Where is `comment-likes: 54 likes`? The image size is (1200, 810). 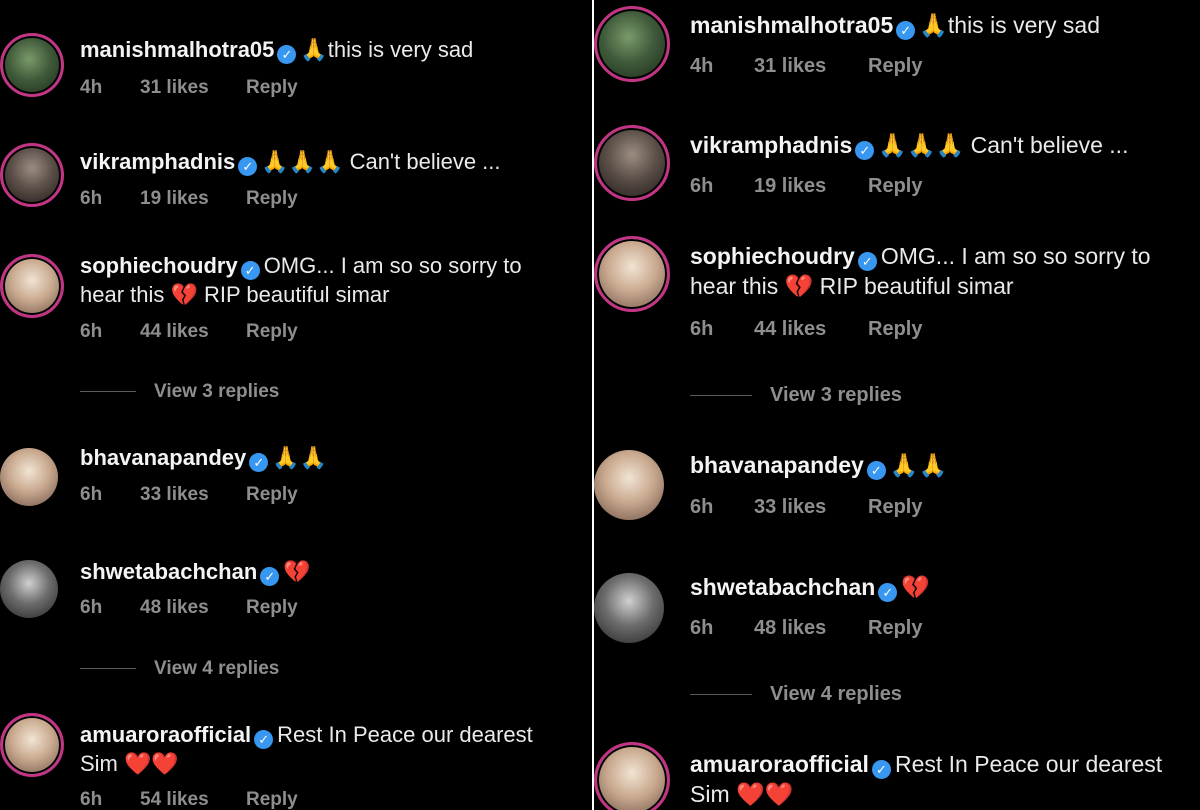 comment-likes: 54 likes is located at coordinates (193, 799).